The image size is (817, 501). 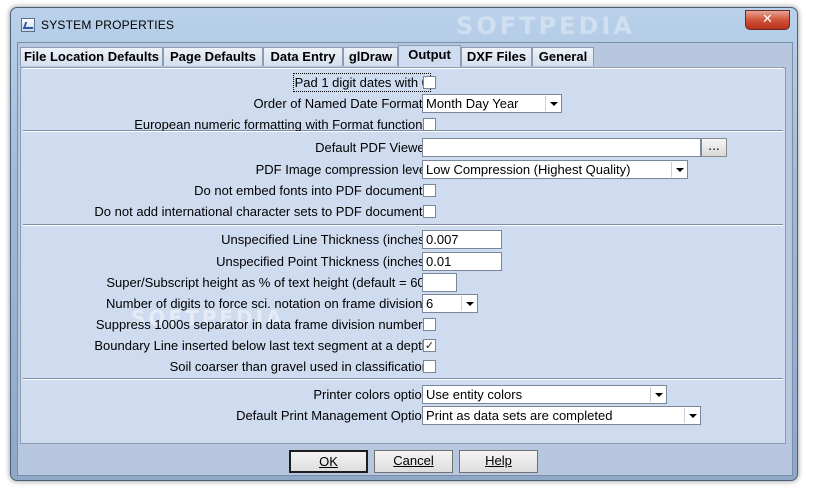 What do you see at coordinates (372, 147) in the screenshot?
I see `pdf-viewer-label: Default PDF Viewer` at bounding box center [372, 147].